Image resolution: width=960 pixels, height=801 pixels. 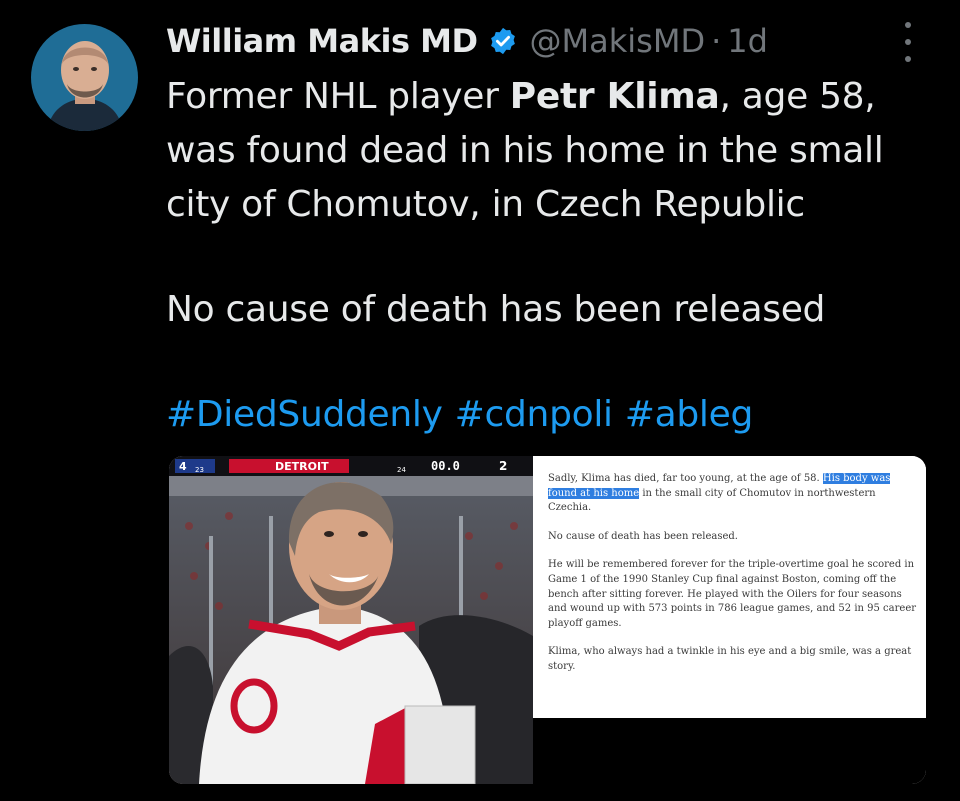 What do you see at coordinates (322, 41) in the screenshot?
I see `display-name: William Makis MD` at bounding box center [322, 41].